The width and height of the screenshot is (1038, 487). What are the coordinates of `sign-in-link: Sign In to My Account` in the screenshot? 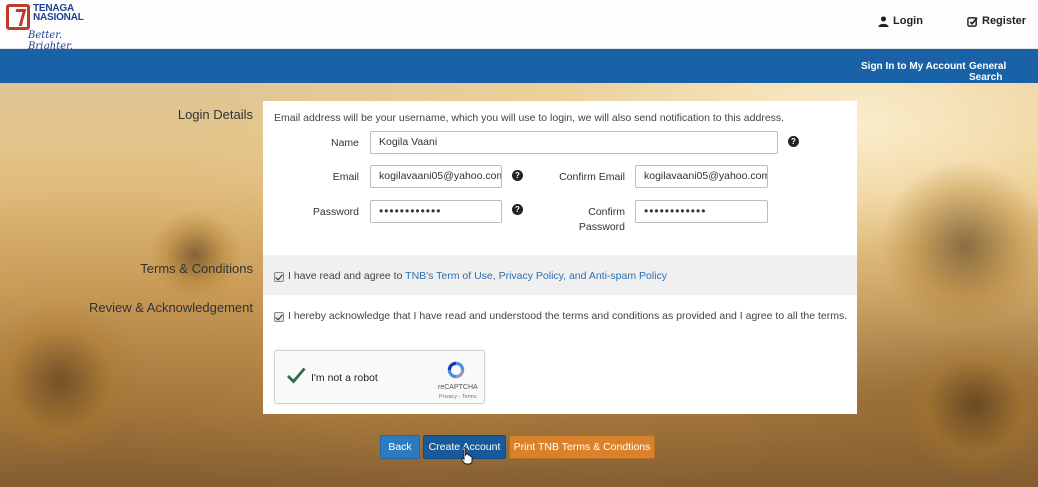 It's located at (913, 66).